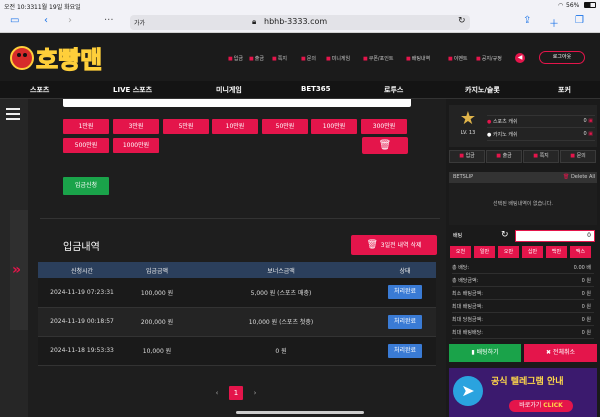 The height and width of the screenshot is (417, 600). What do you see at coordinates (279, 58) in the screenshot?
I see `top-link-messages: ■쪽지` at bounding box center [279, 58].